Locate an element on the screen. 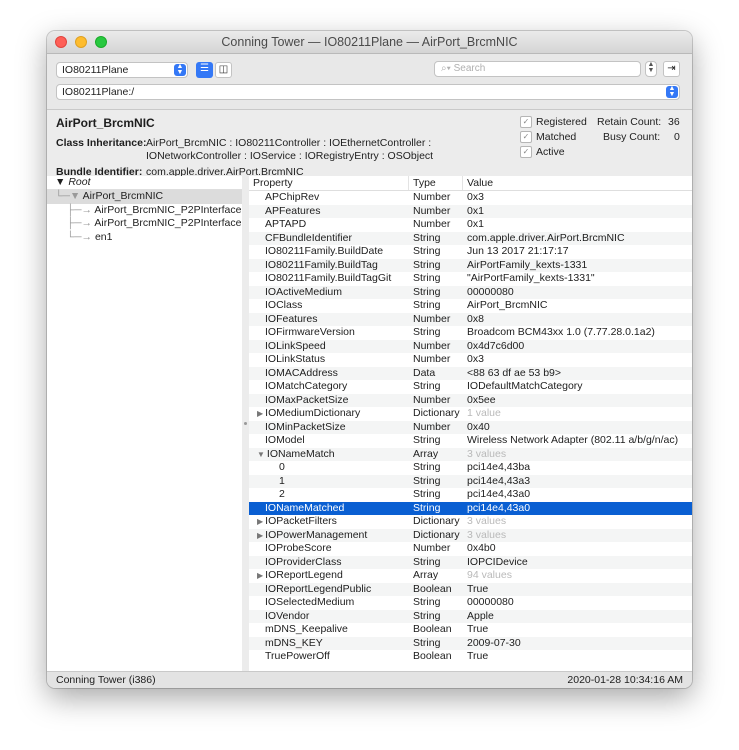 This screenshot has height=750, width=739. cell-value: IOPCIDevice is located at coordinates (497, 561).